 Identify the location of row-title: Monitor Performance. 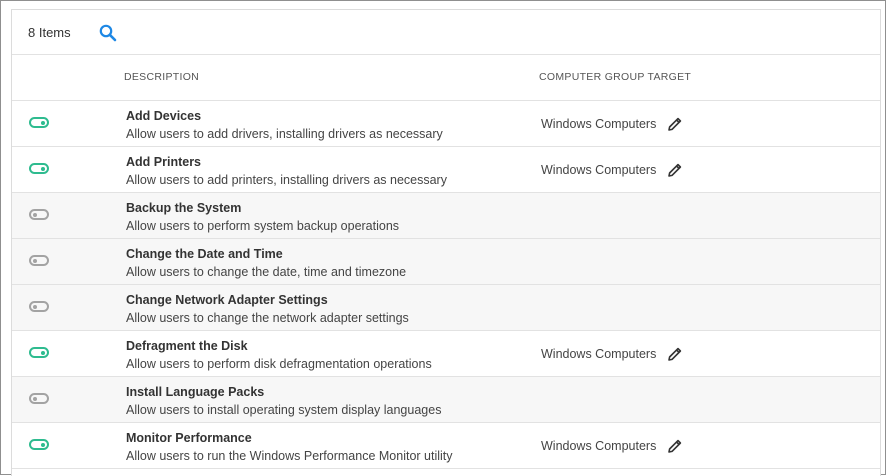
(189, 438).